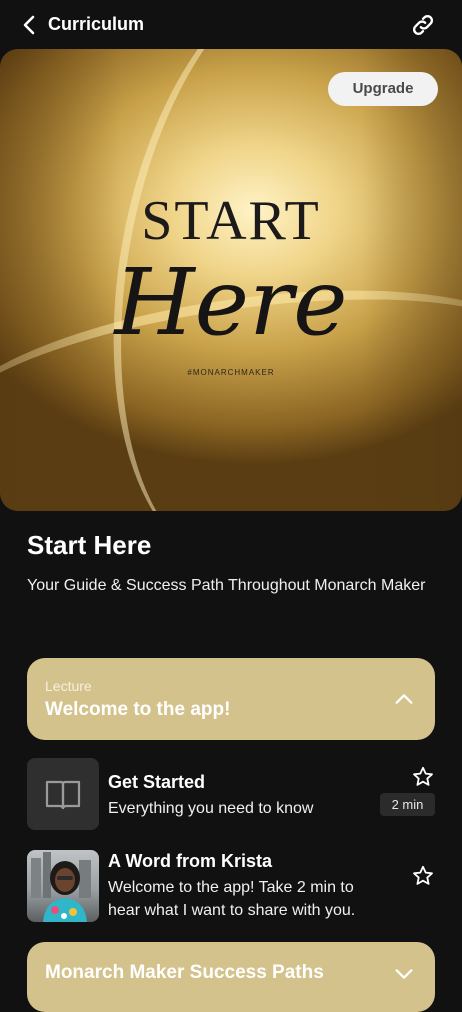 Image resolution: width=462 pixels, height=1012 pixels. I want to click on section-header-success-paths: Monarch Maker Success Paths, so click(231, 977).